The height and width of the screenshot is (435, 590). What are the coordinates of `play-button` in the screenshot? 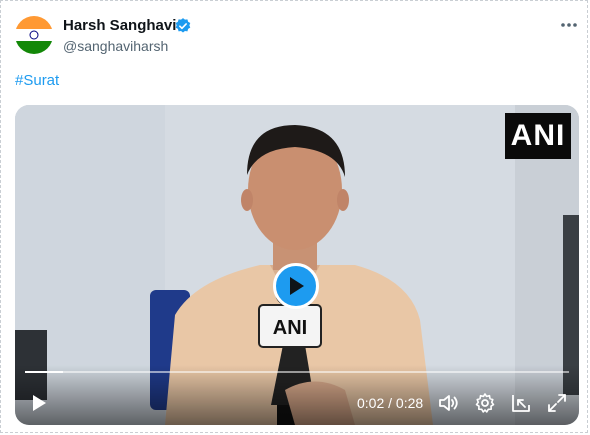 It's located at (39, 403).